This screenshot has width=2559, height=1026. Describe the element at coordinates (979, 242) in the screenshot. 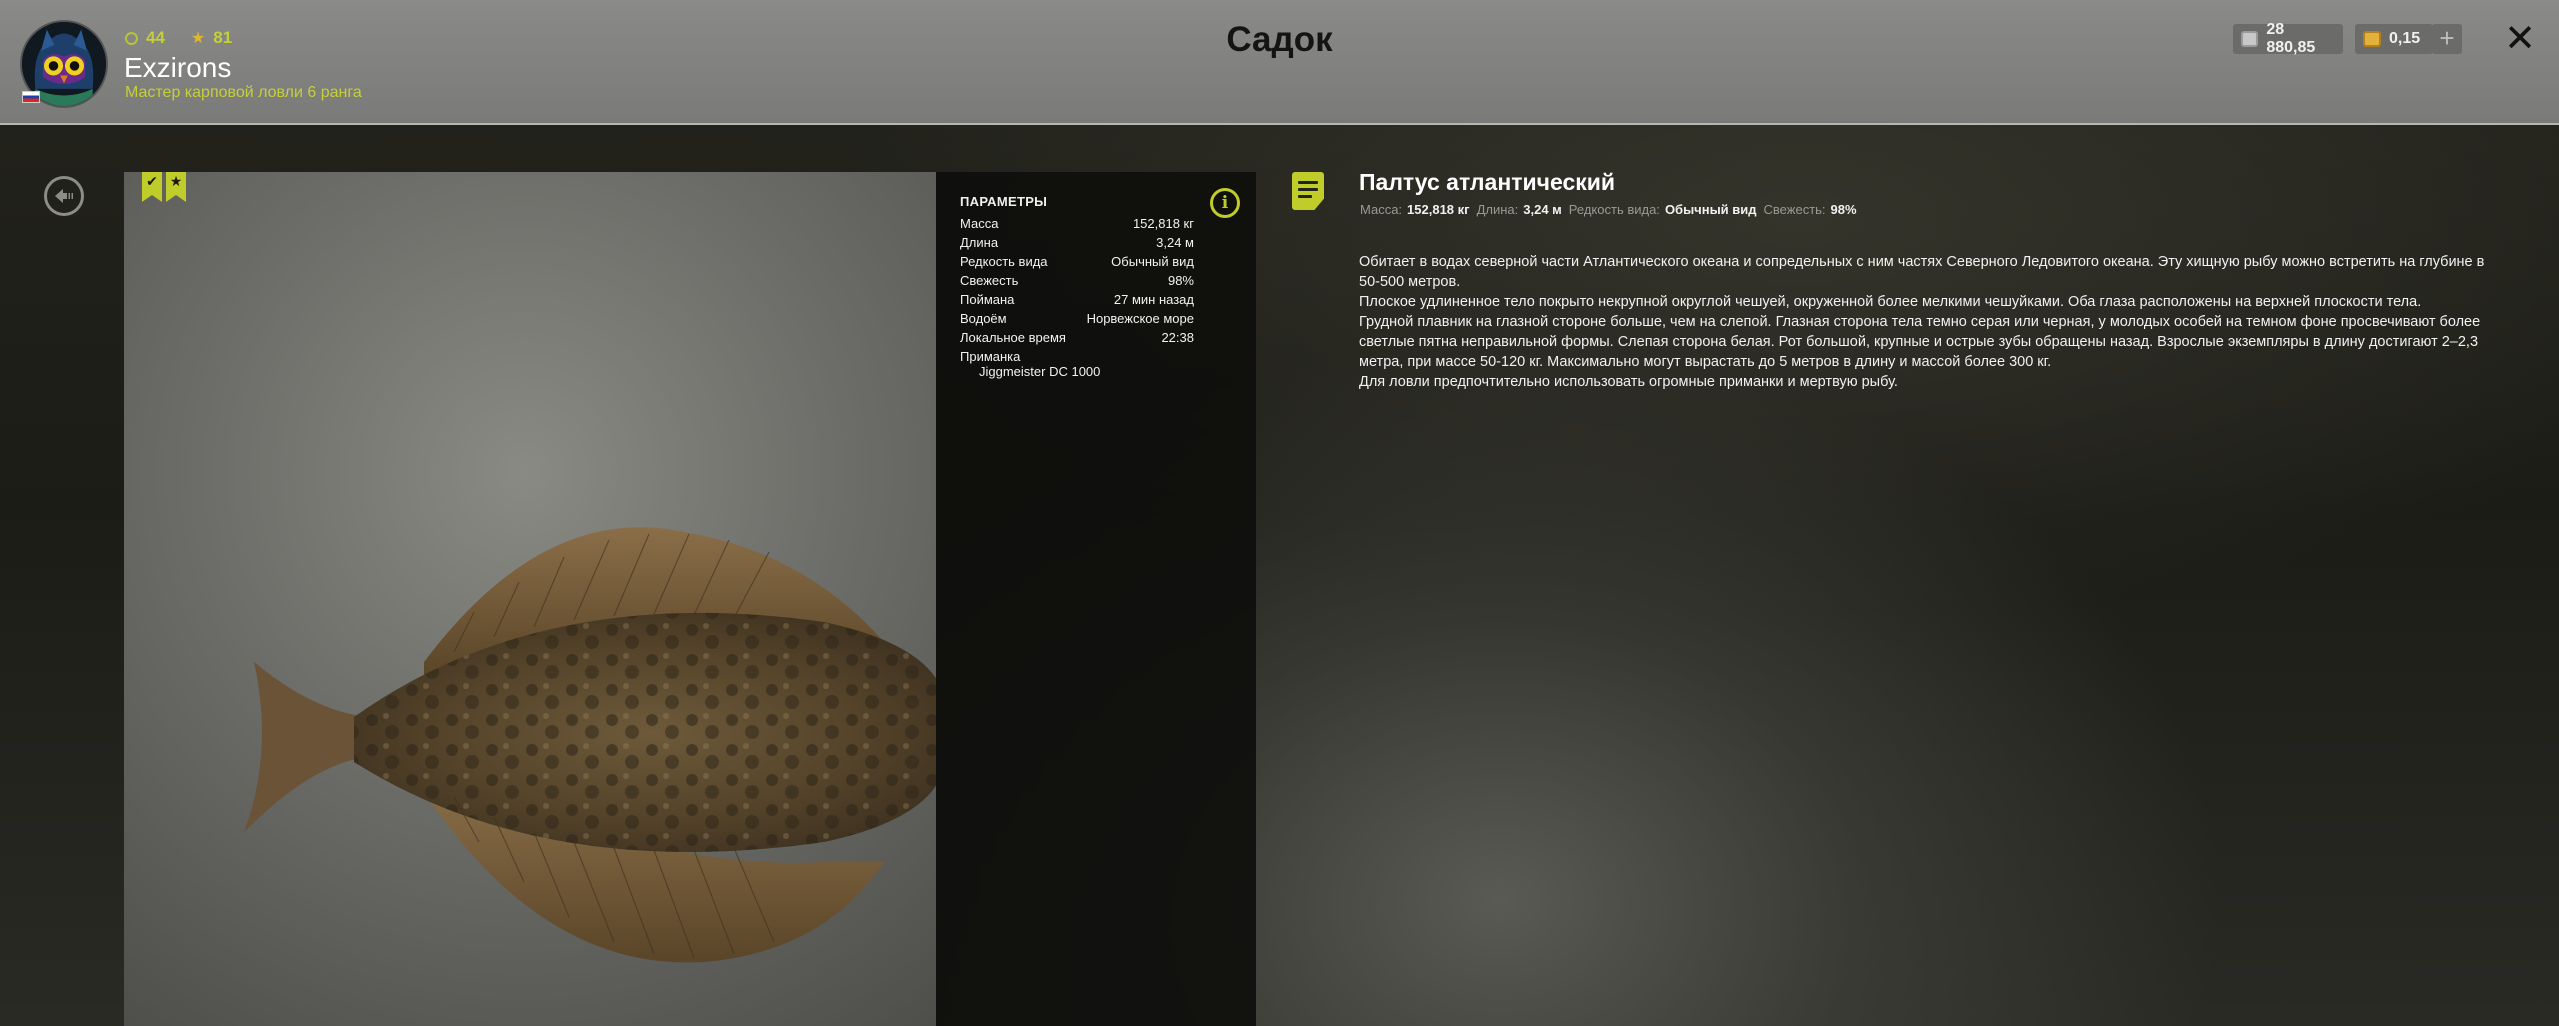

I see `param-label: Длина` at that location.